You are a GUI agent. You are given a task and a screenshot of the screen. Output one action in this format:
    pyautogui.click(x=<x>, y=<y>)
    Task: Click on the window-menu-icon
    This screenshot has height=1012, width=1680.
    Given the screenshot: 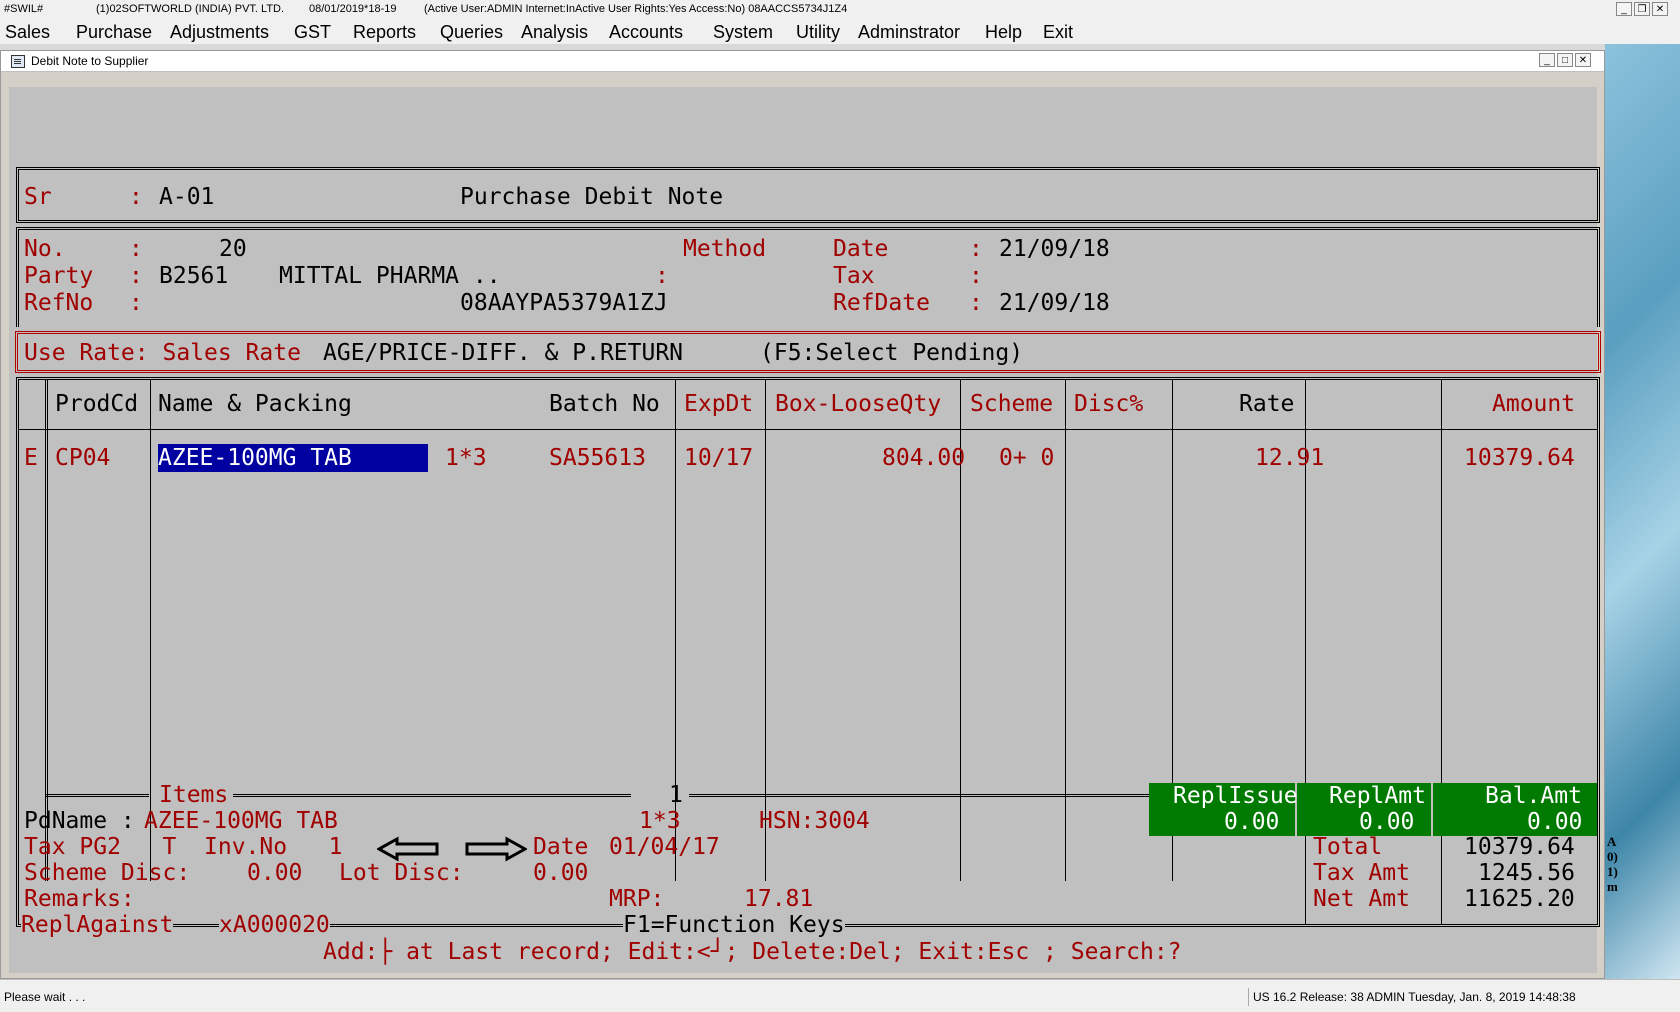 What is the action you would take?
    pyautogui.click(x=18, y=61)
    